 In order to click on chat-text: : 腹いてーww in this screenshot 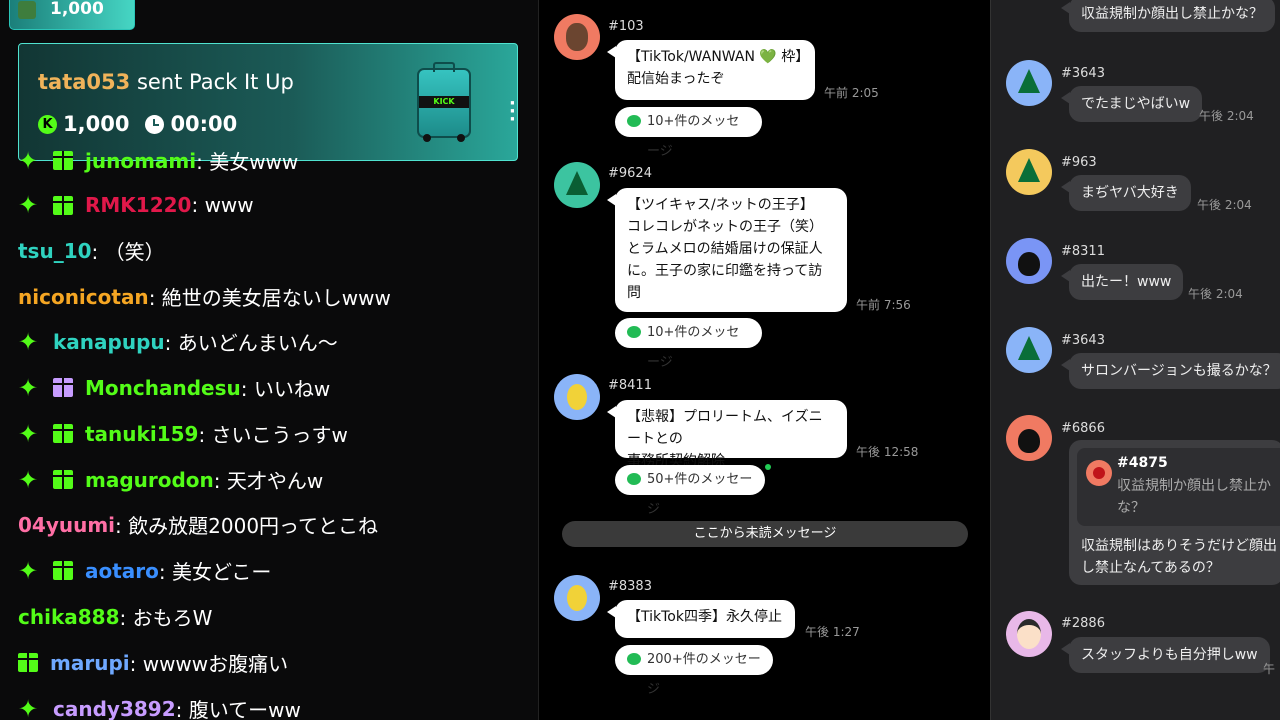, I will do `click(238, 709)`.